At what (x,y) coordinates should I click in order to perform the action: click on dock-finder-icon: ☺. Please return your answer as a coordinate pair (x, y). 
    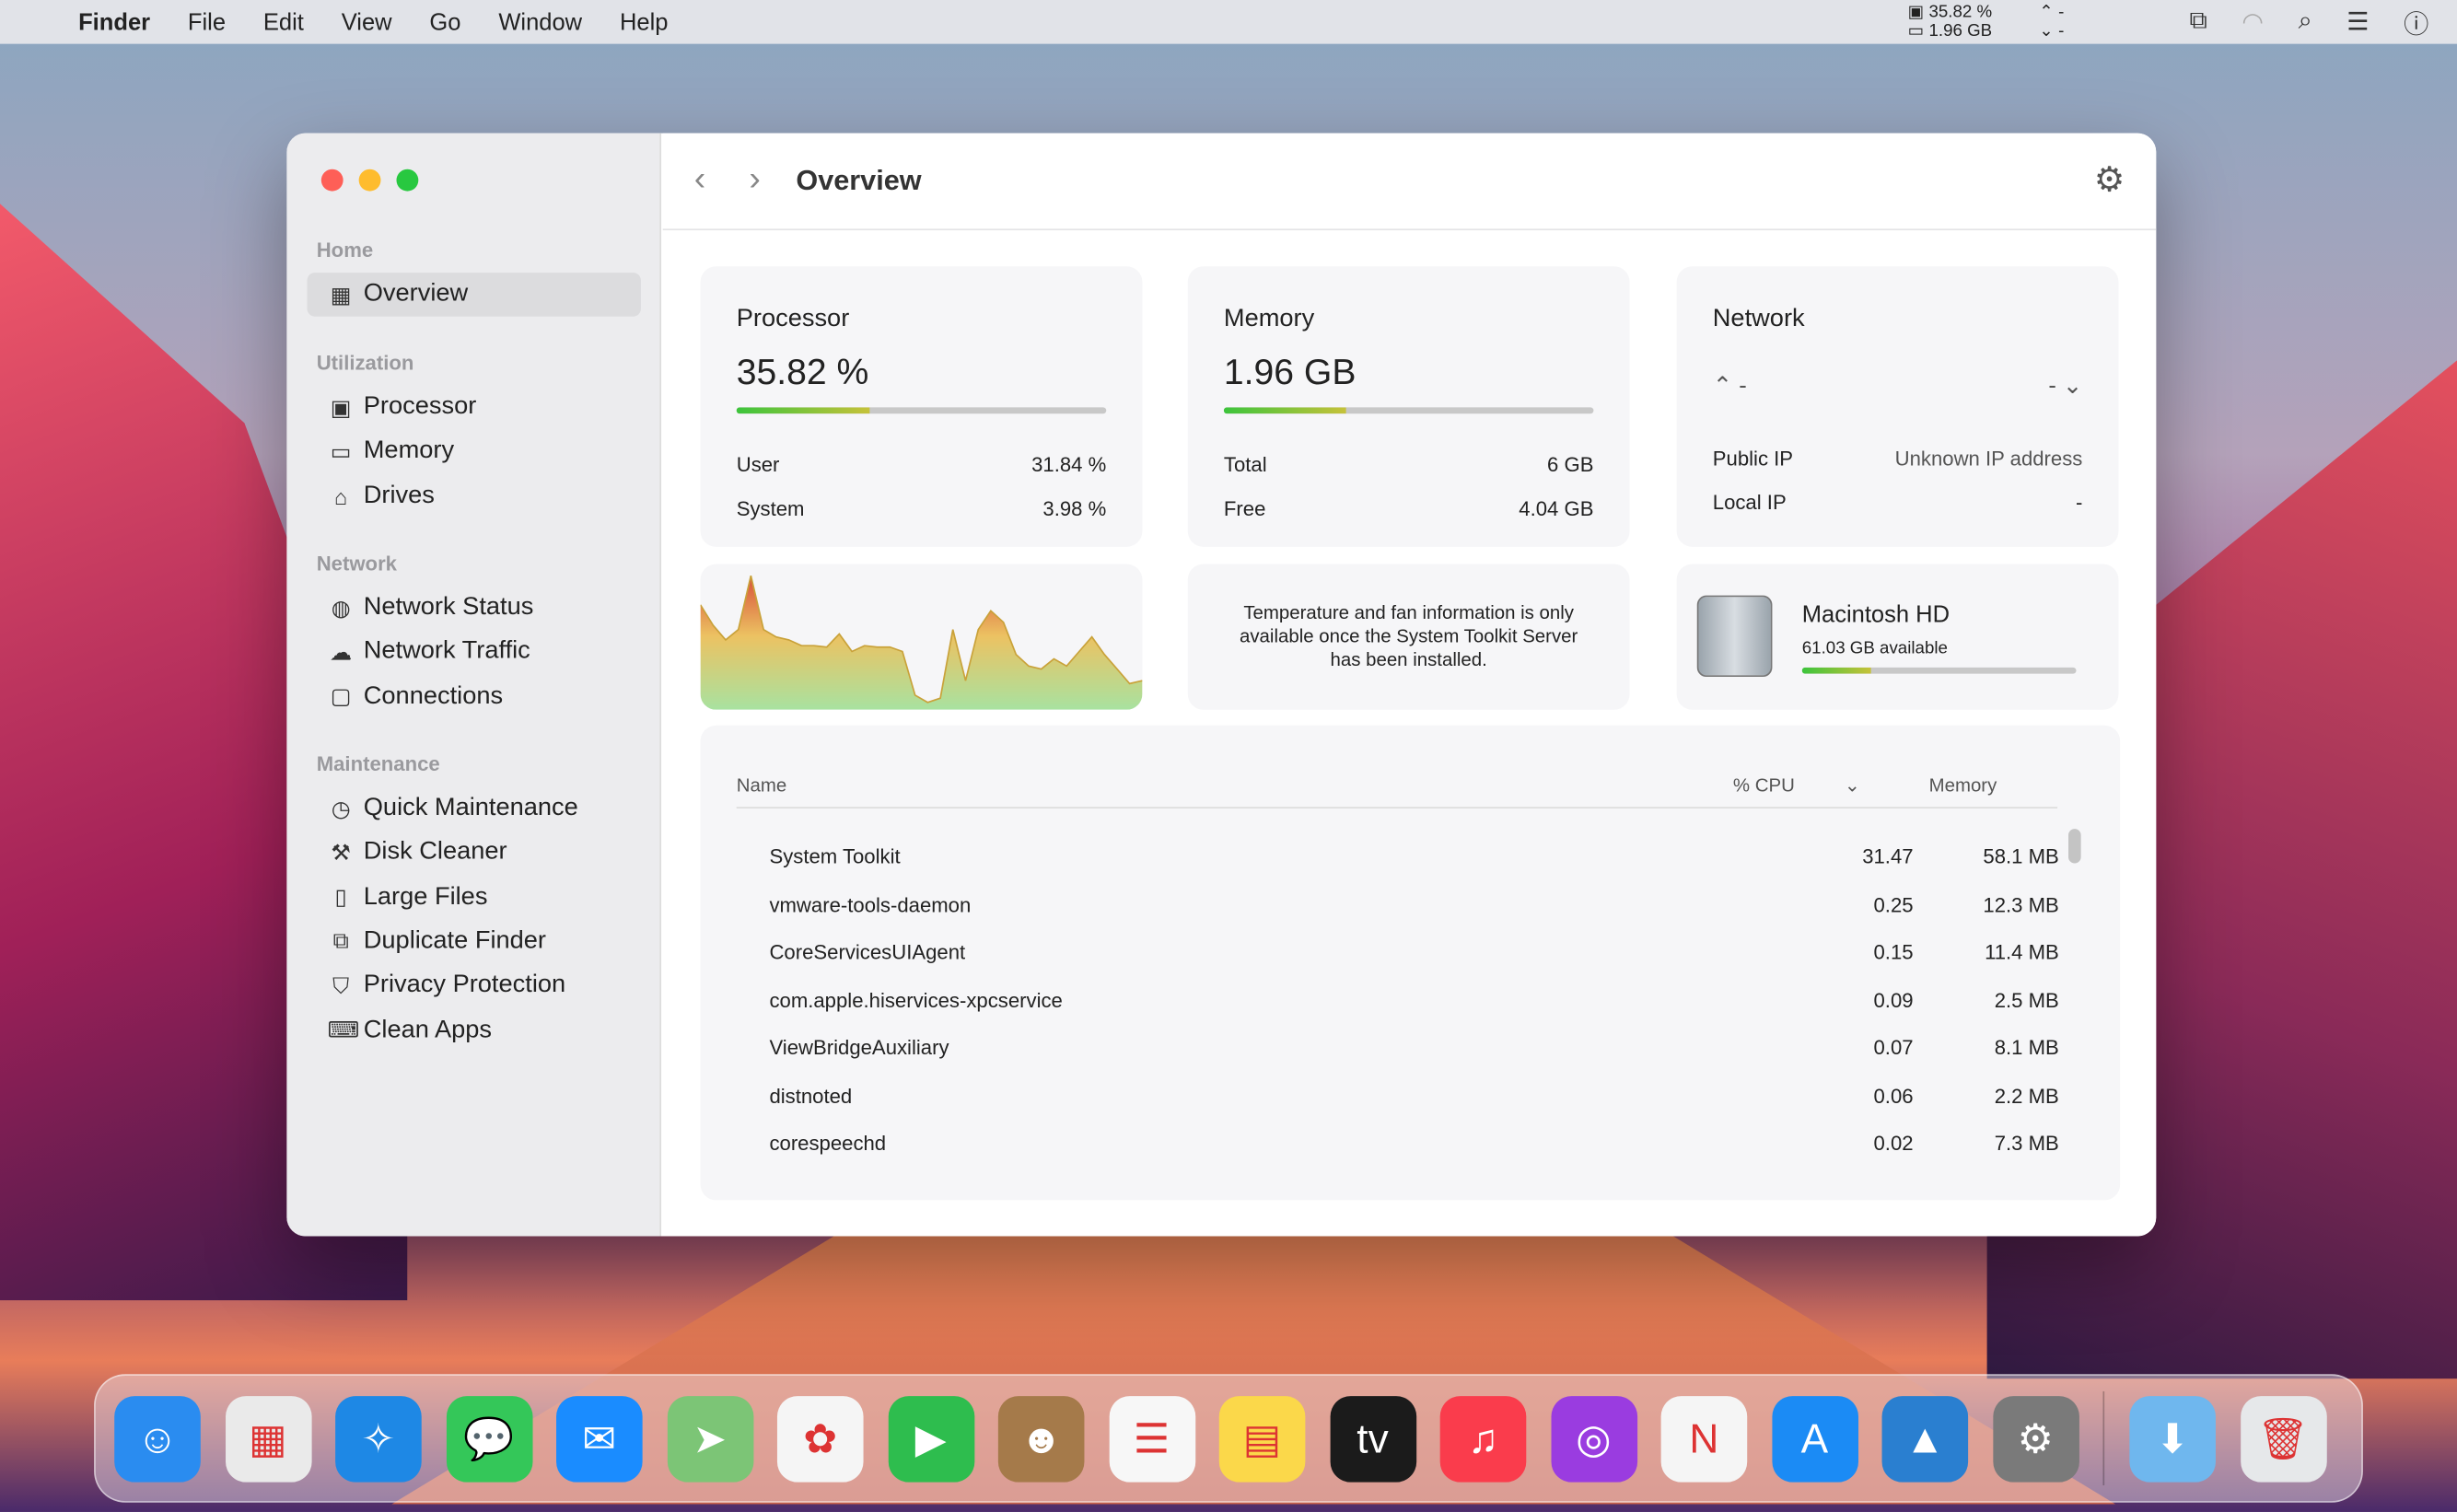
    Looking at the image, I should click on (157, 1439).